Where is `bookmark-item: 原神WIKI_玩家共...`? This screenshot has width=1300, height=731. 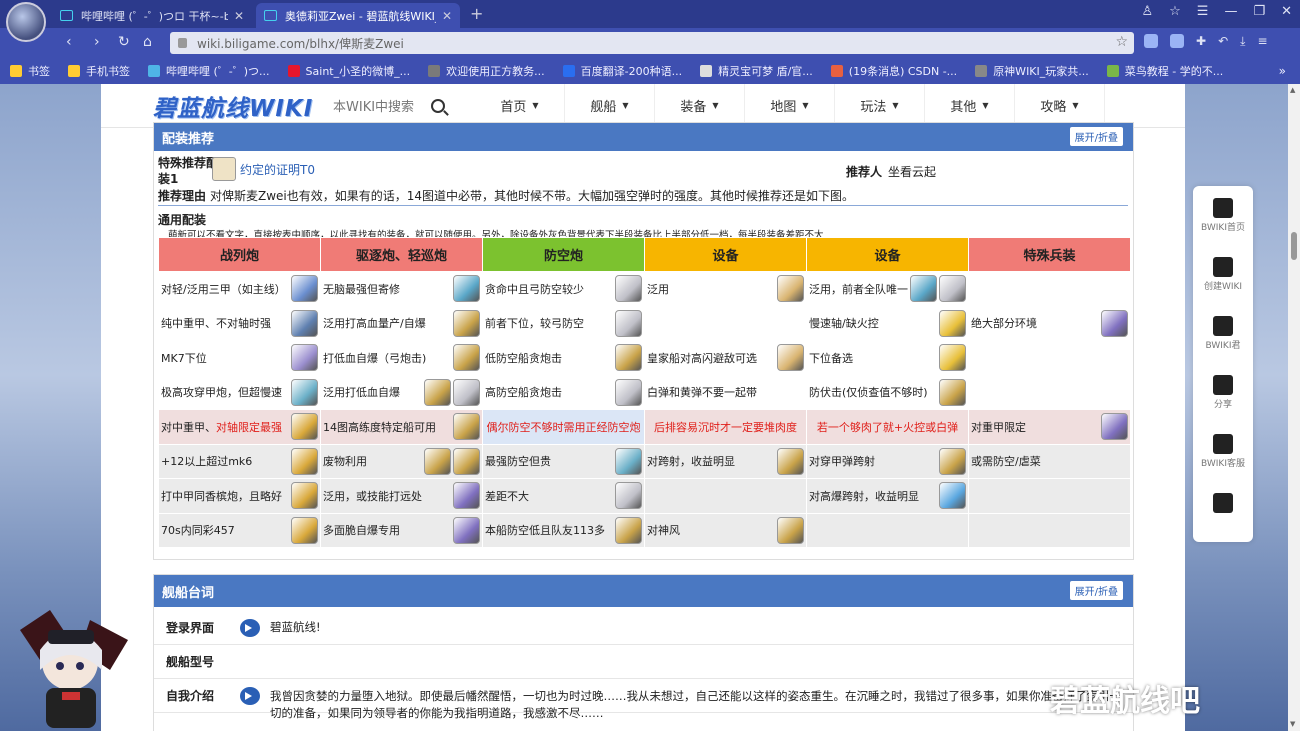
bookmark-item: 原神WIKI_玩家共... is located at coordinates (1032, 71).